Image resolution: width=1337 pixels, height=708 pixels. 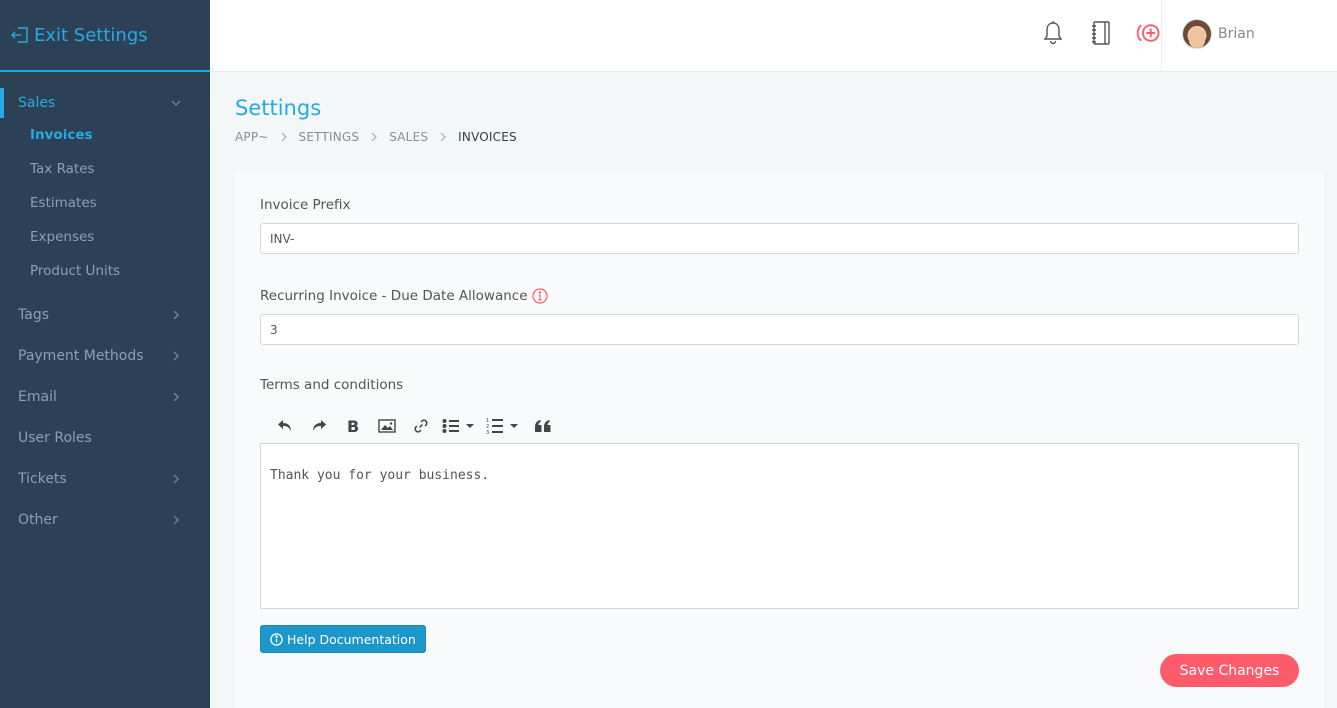 I want to click on bold-icon: B, so click(x=353, y=426).